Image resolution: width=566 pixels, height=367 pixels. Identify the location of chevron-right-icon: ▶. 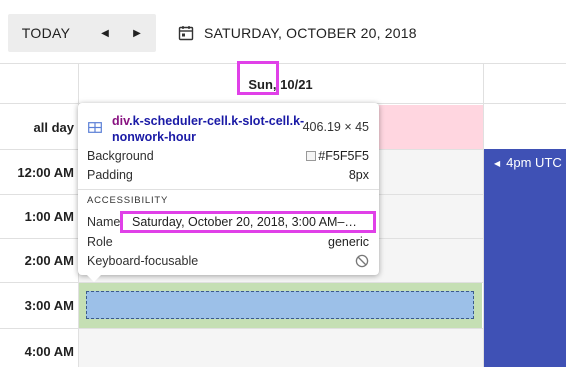
(137, 33).